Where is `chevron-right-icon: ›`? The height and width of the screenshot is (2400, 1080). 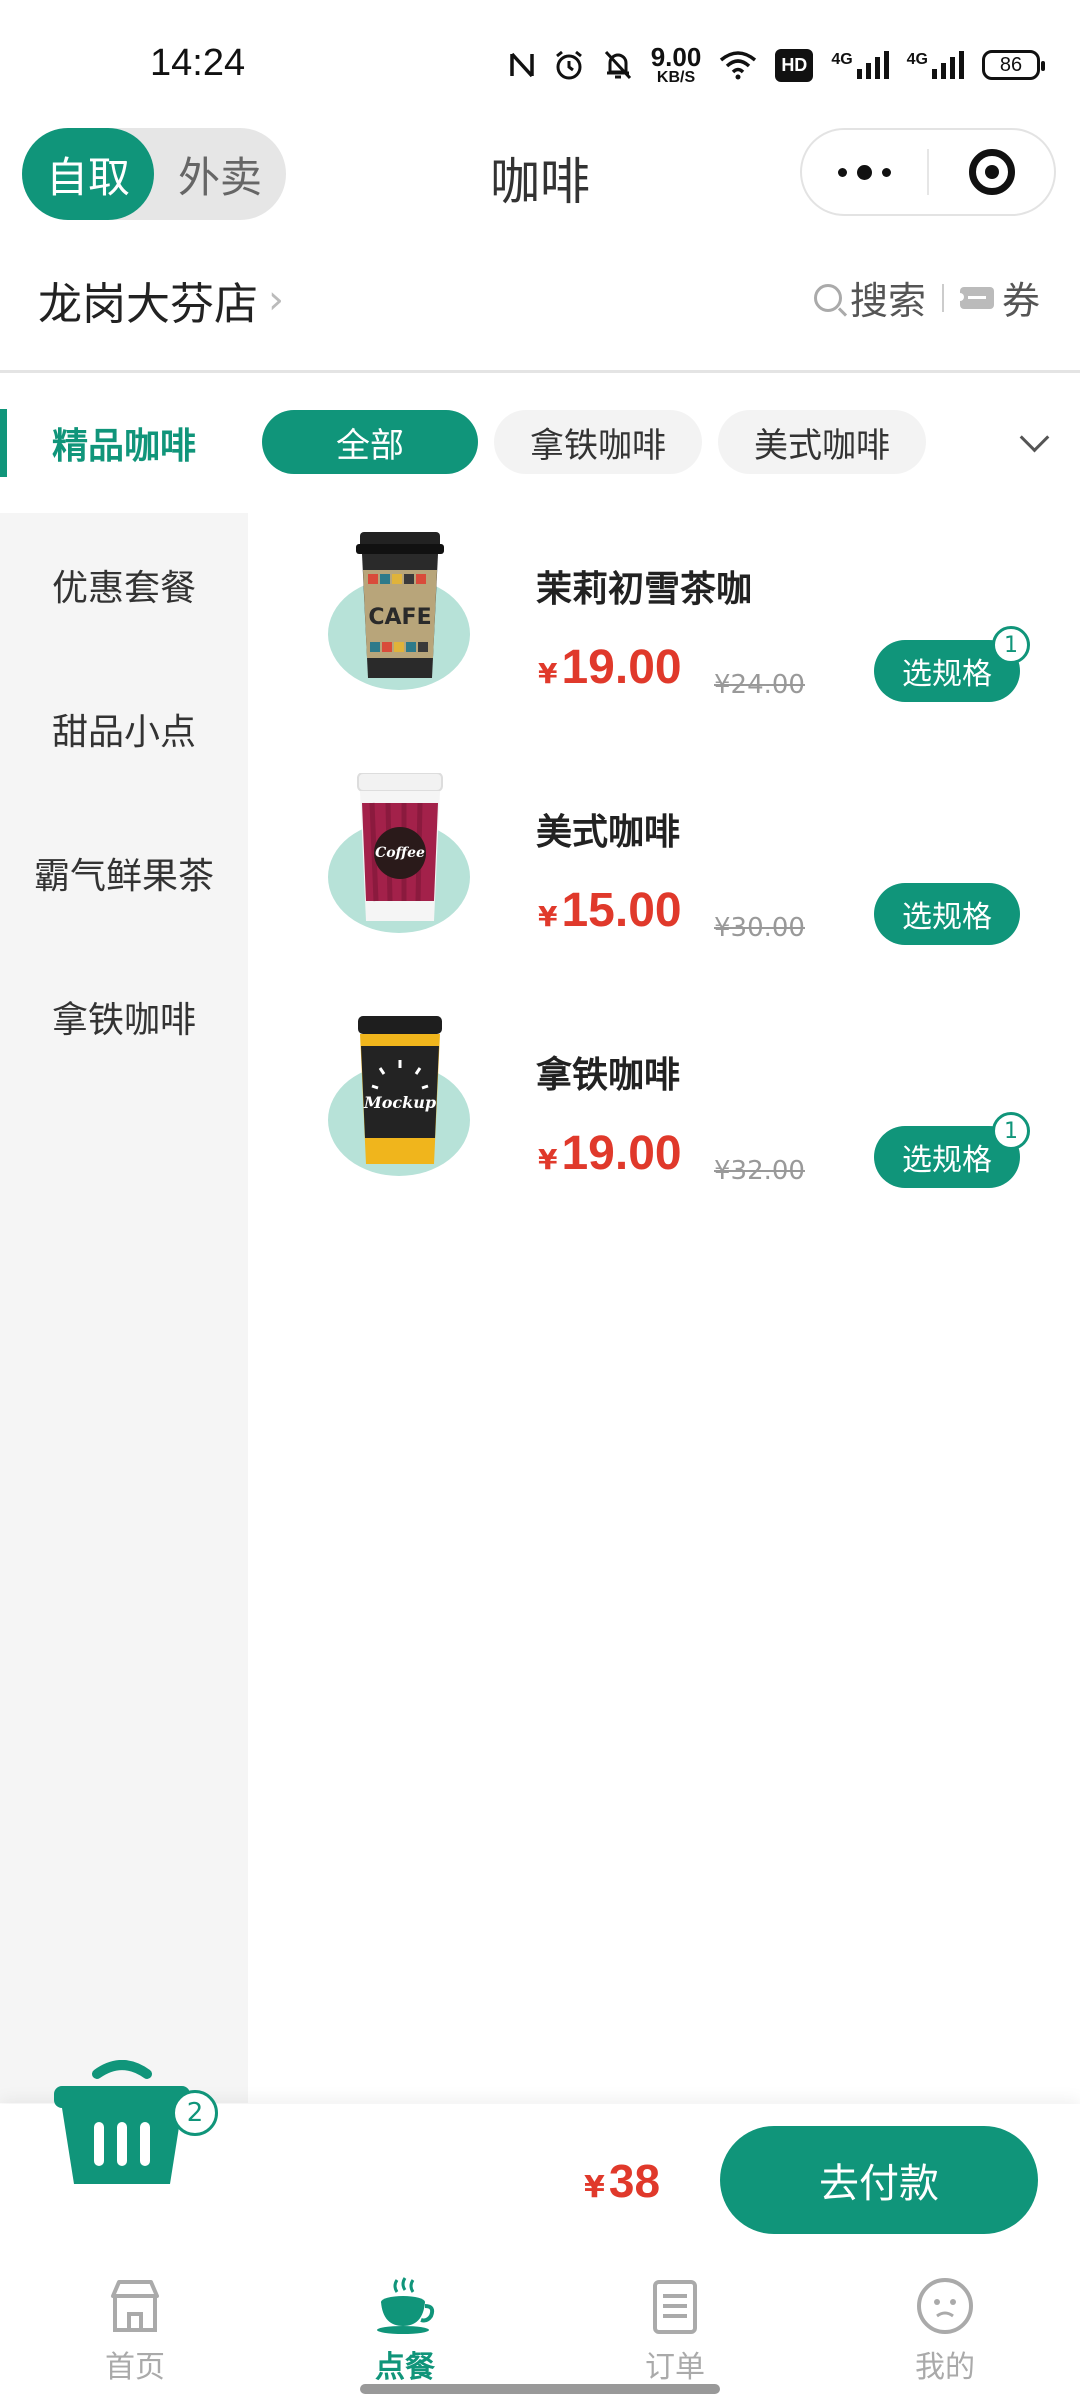 chevron-right-icon: › is located at coordinates (276, 300).